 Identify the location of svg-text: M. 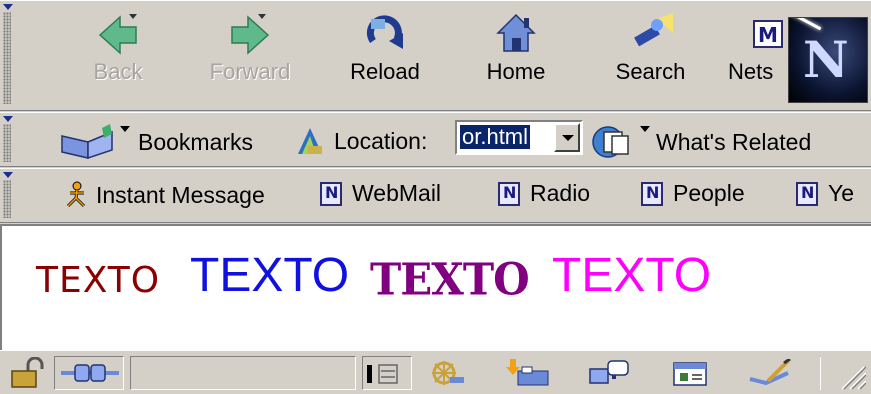
(768, 35).